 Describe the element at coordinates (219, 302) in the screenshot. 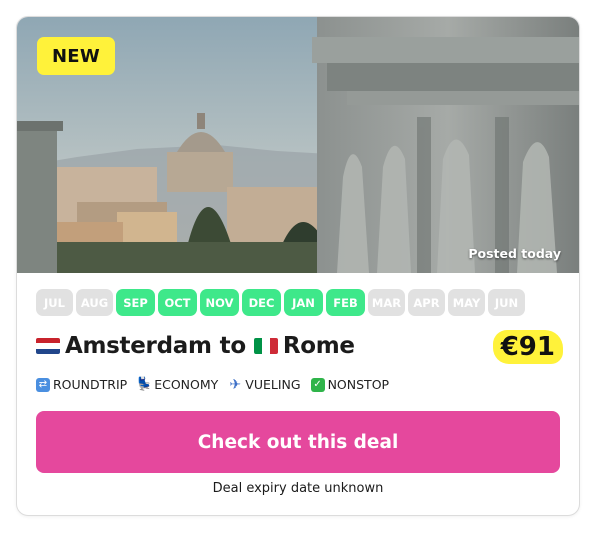

I see `month-nov: NOV` at that location.